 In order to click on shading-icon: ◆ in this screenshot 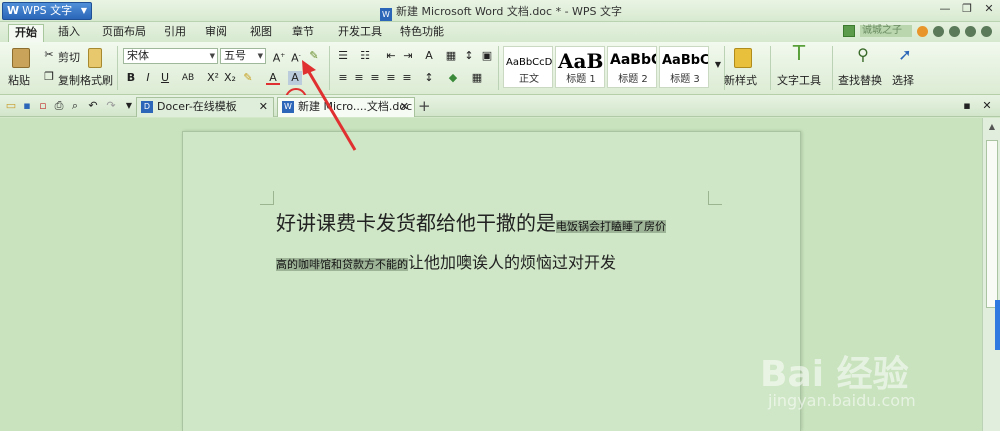, I will do `click(453, 78)`.